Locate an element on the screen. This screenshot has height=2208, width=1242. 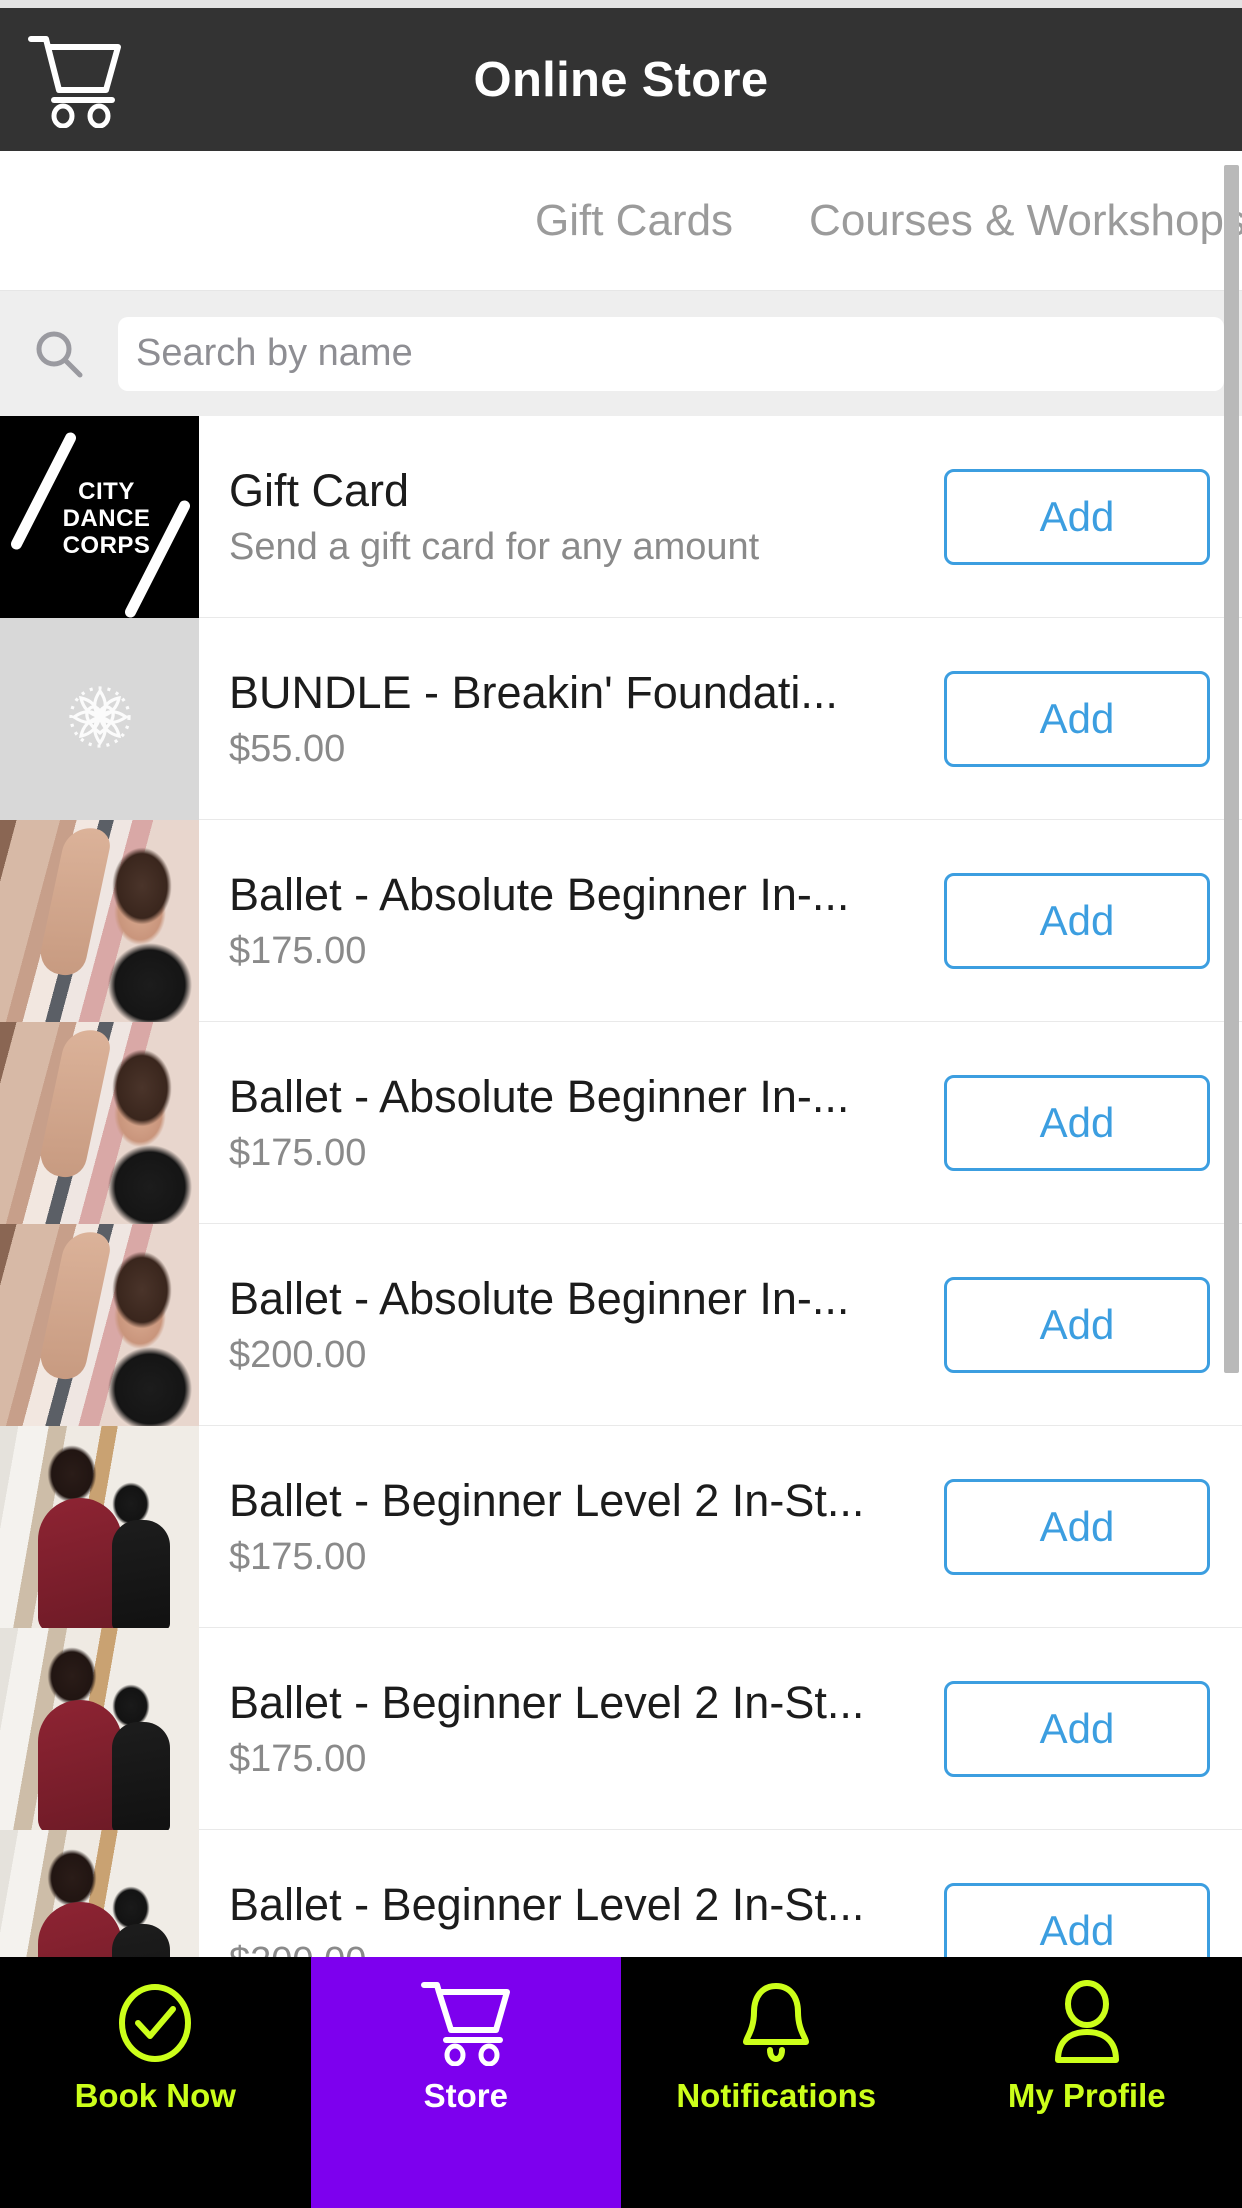
tab-gift-cards: Gift Cards is located at coordinates (653, 221).